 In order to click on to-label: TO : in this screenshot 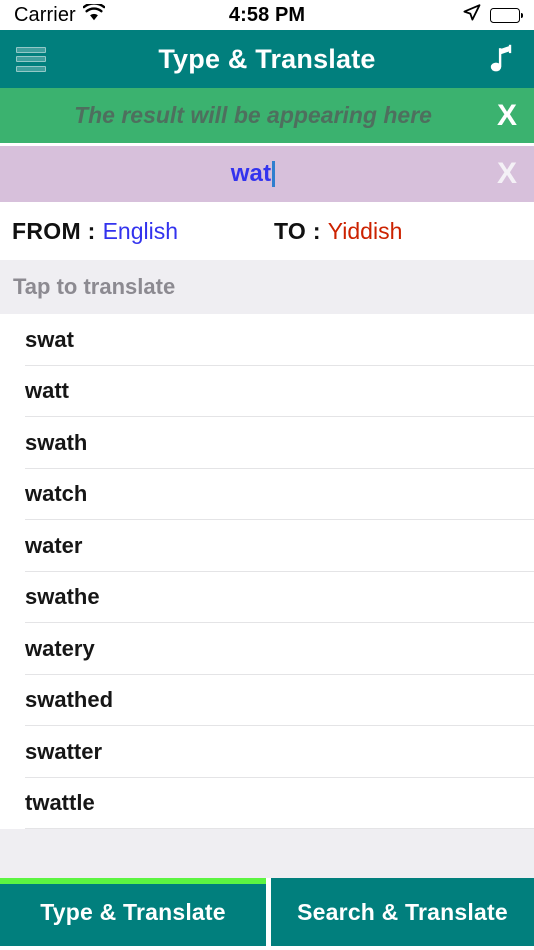, I will do `click(297, 230)`.